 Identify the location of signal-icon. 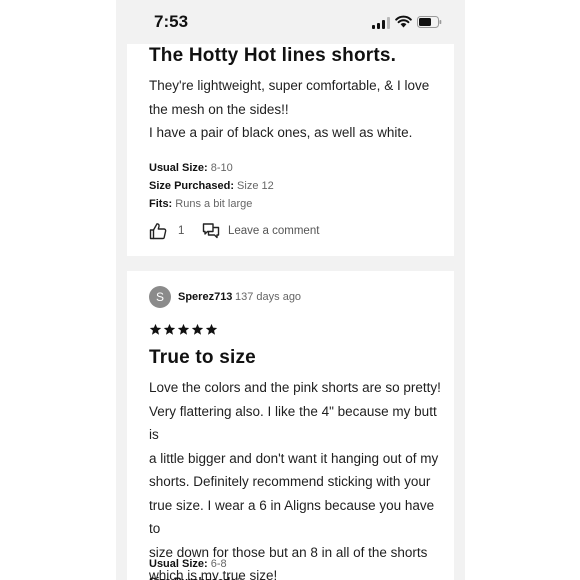
(381, 23).